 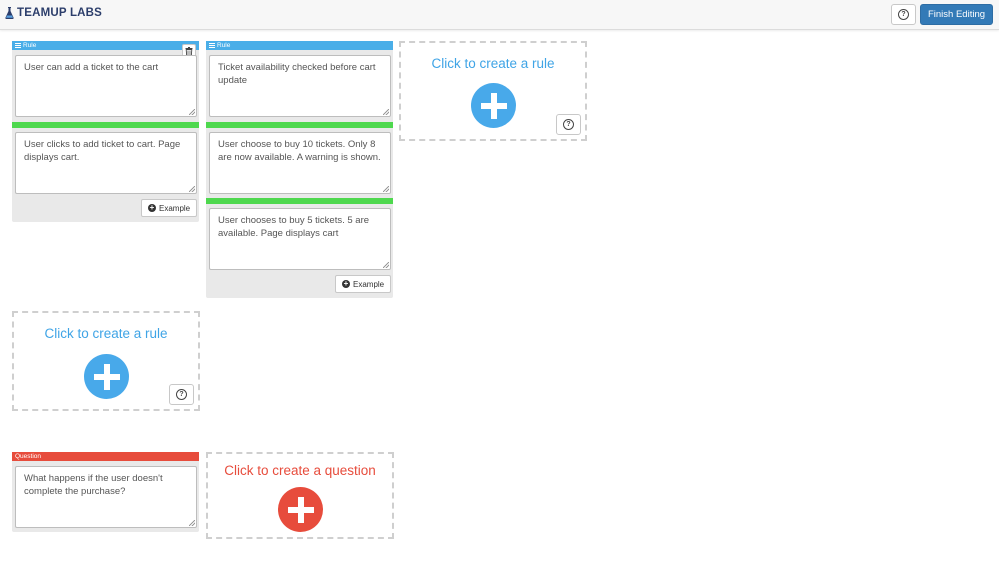 I want to click on brand-logo: TEAMUP LABS, so click(x=53, y=13).